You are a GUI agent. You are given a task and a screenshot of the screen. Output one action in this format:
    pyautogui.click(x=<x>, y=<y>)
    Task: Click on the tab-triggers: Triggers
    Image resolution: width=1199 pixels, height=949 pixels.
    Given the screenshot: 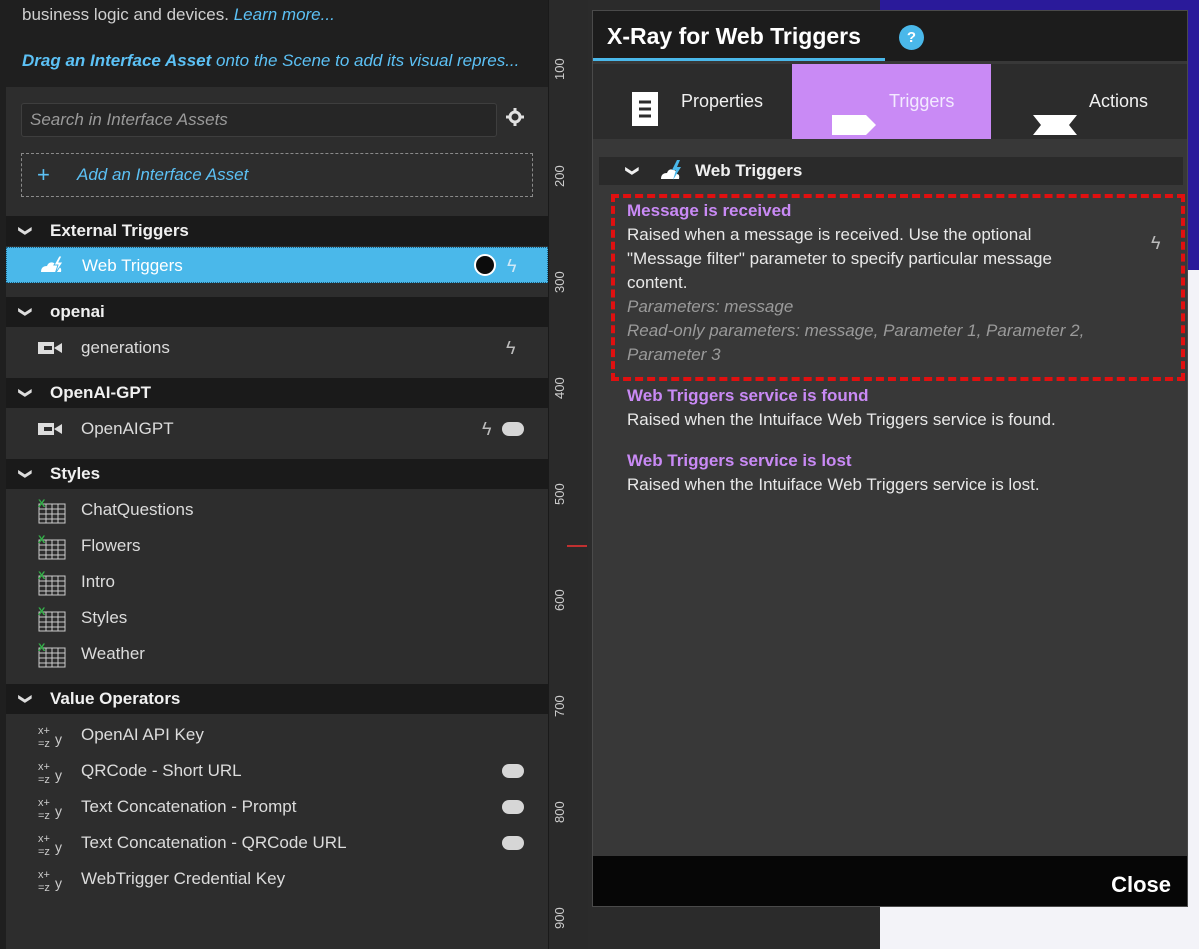 What is the action you would take?
    pyautogui.click(x=891, y=101)
    